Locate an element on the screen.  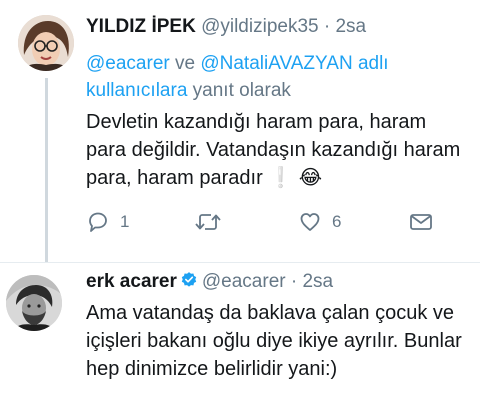
reply-button: 1 is located at coordinates (107, 222).